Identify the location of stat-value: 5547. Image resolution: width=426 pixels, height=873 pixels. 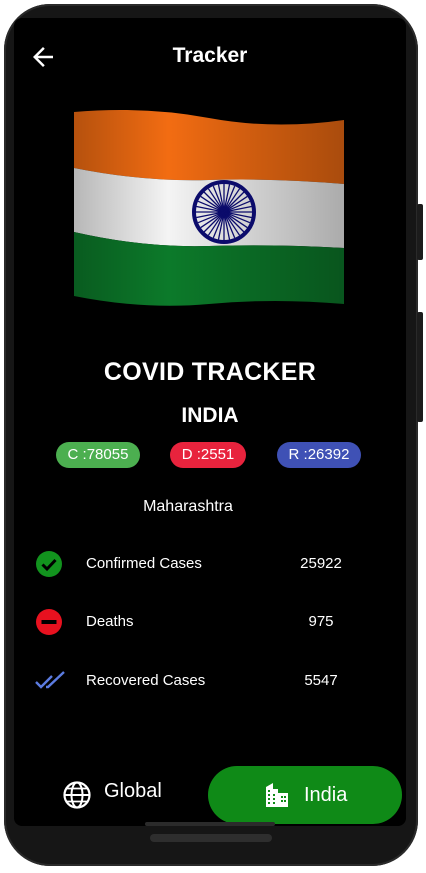
(321, 680).